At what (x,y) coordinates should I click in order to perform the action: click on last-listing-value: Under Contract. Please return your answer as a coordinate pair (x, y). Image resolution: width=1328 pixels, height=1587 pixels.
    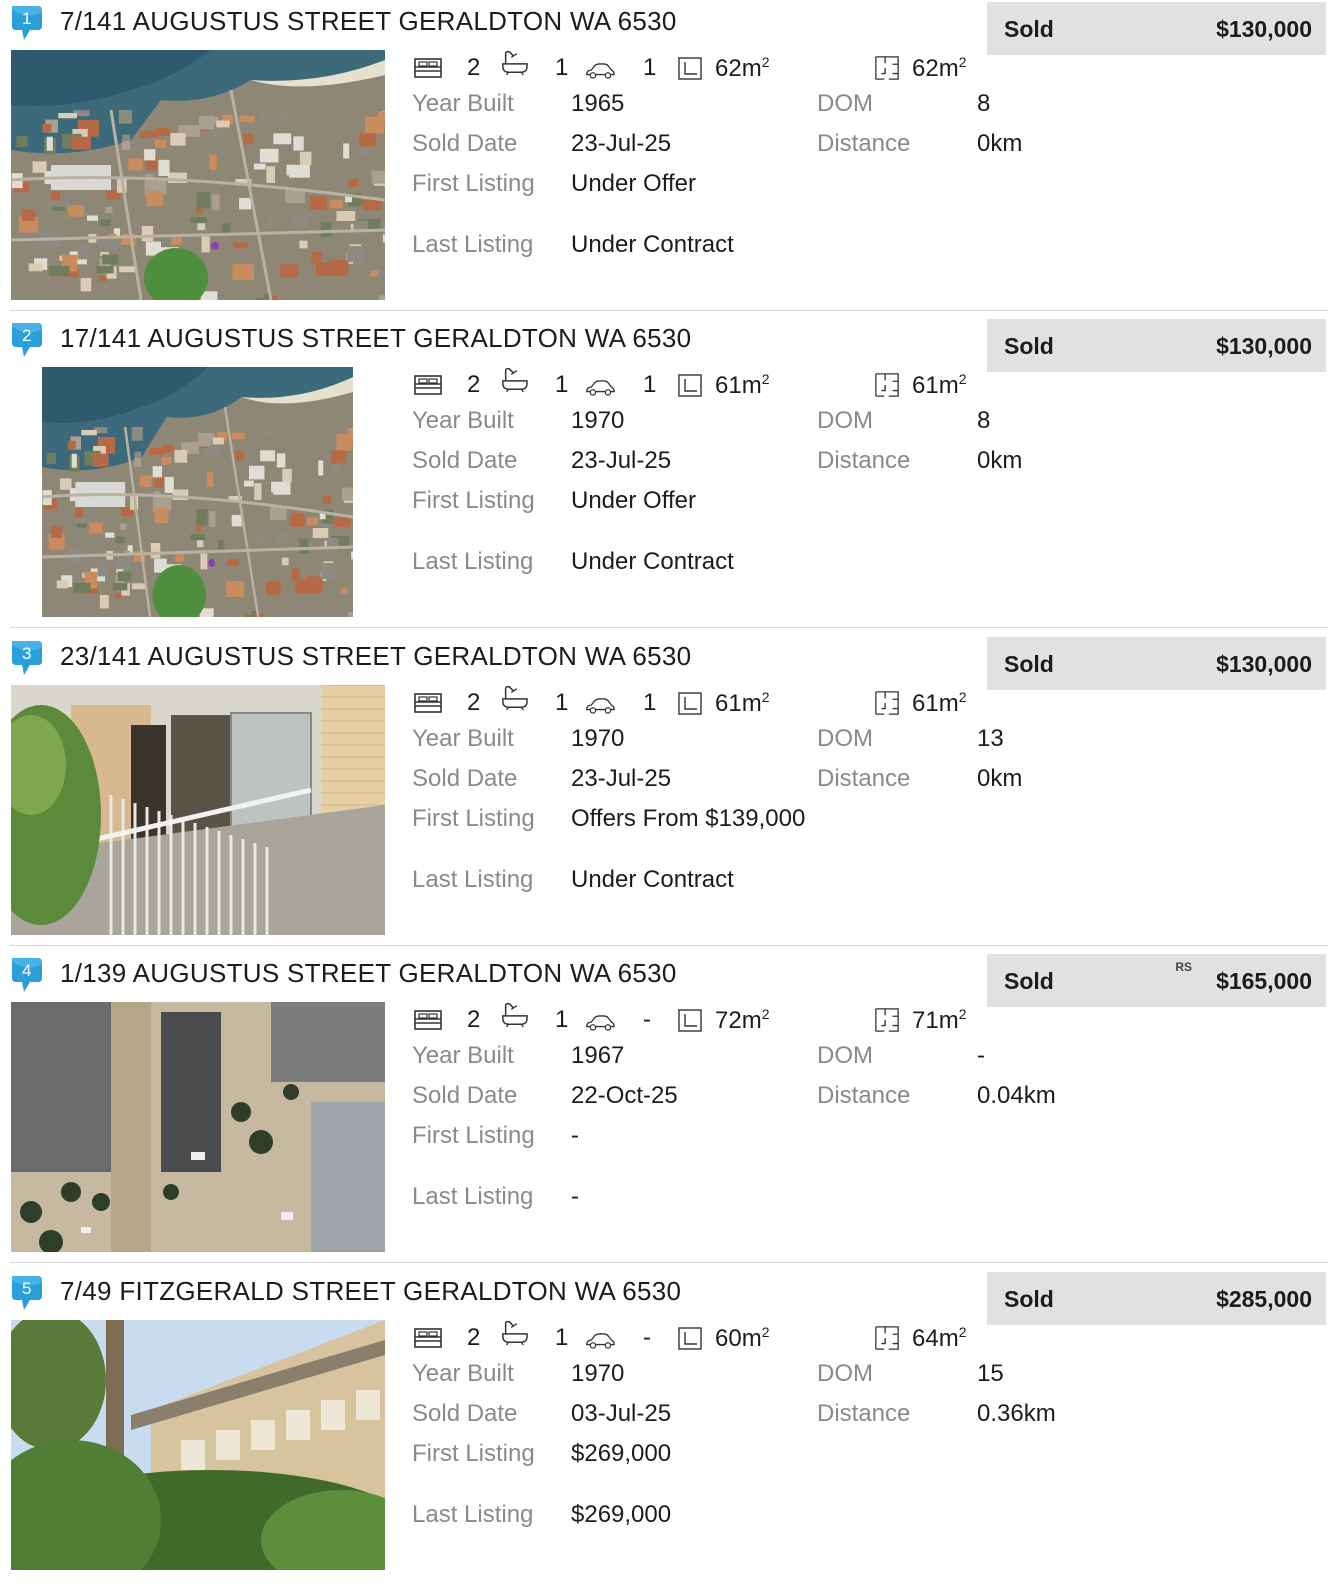
    Looking at the image, I should click on (652, 245).